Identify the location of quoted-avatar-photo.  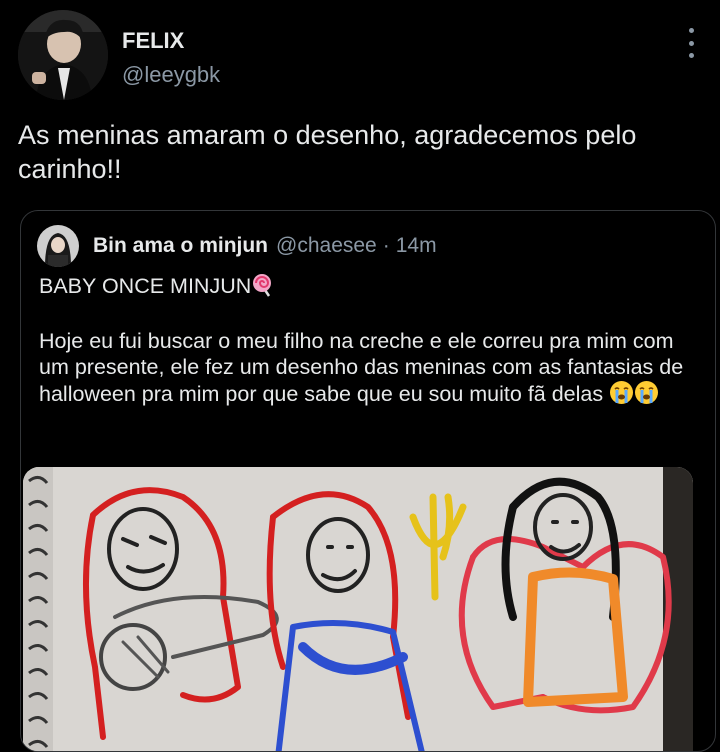
(58, 246).